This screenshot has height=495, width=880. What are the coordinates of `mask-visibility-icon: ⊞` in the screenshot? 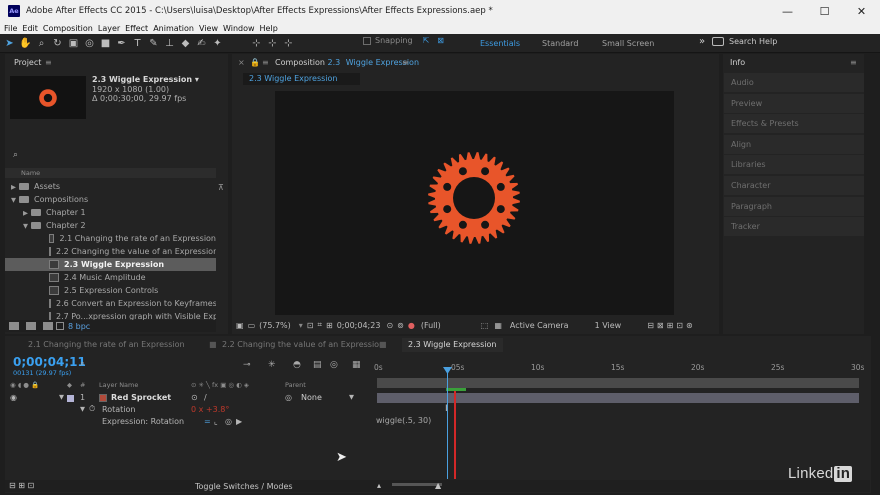 It's located at (329, 325).